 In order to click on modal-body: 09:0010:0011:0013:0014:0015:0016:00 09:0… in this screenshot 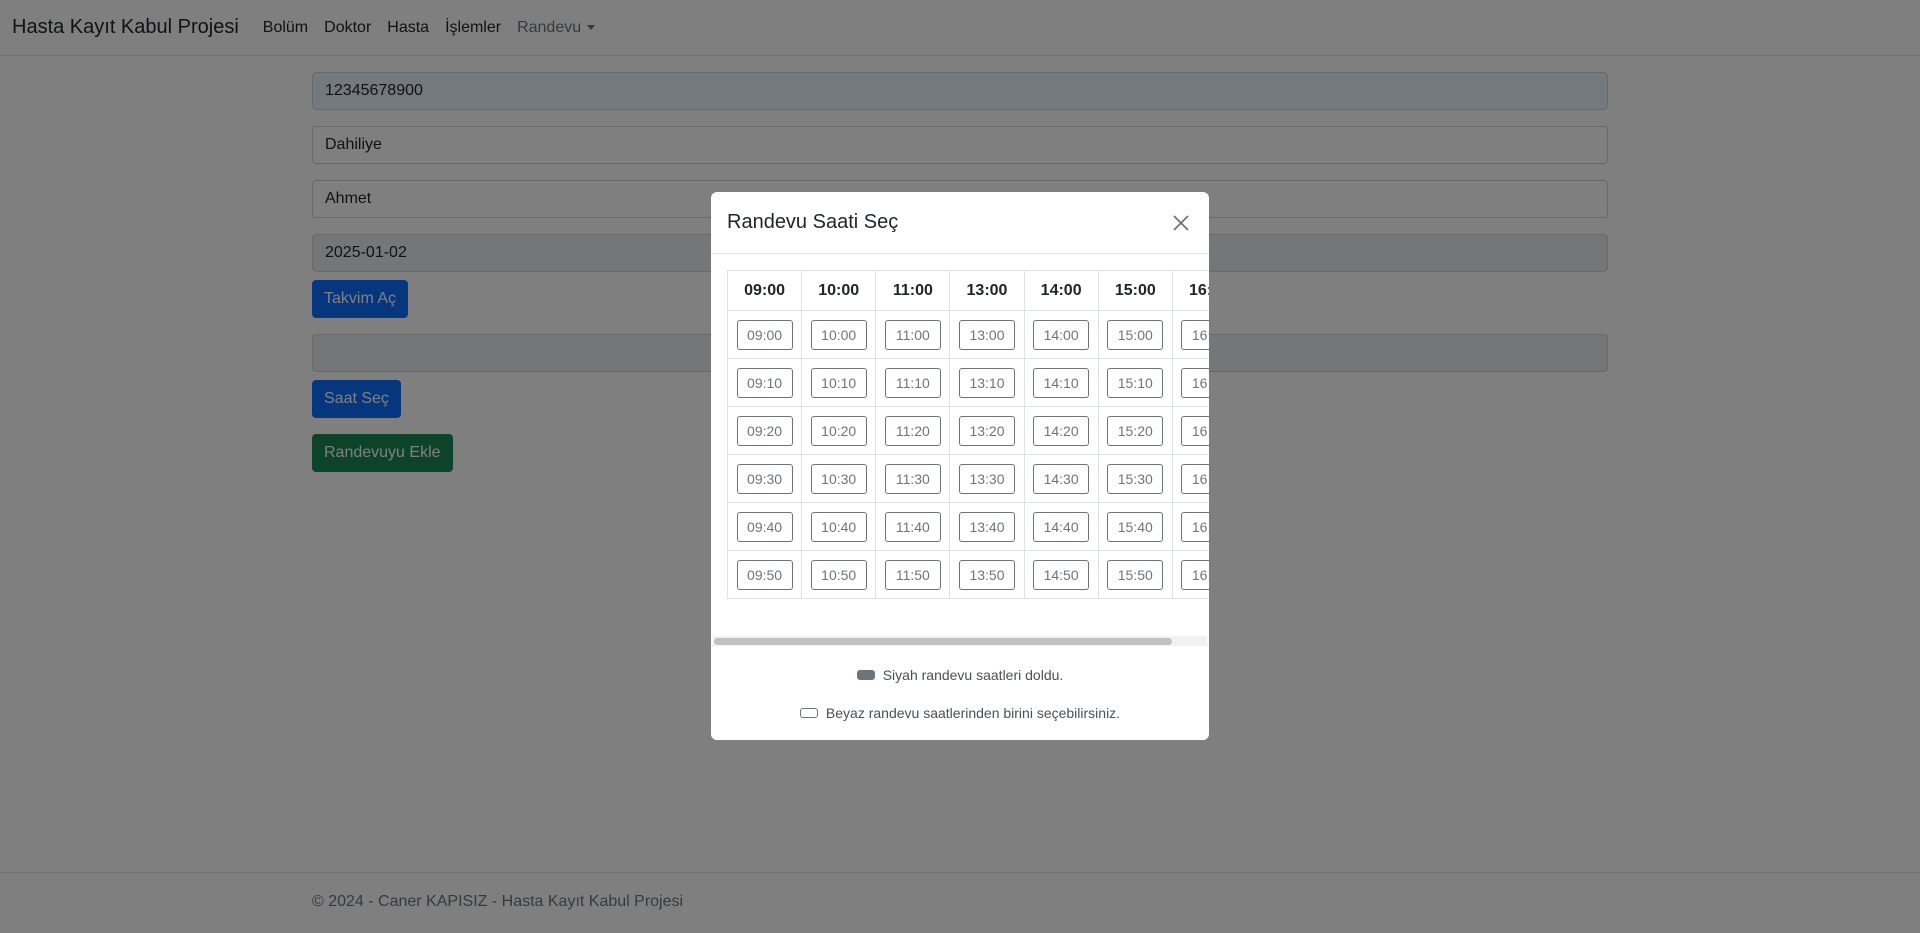, I will do `click(960, 450)`.